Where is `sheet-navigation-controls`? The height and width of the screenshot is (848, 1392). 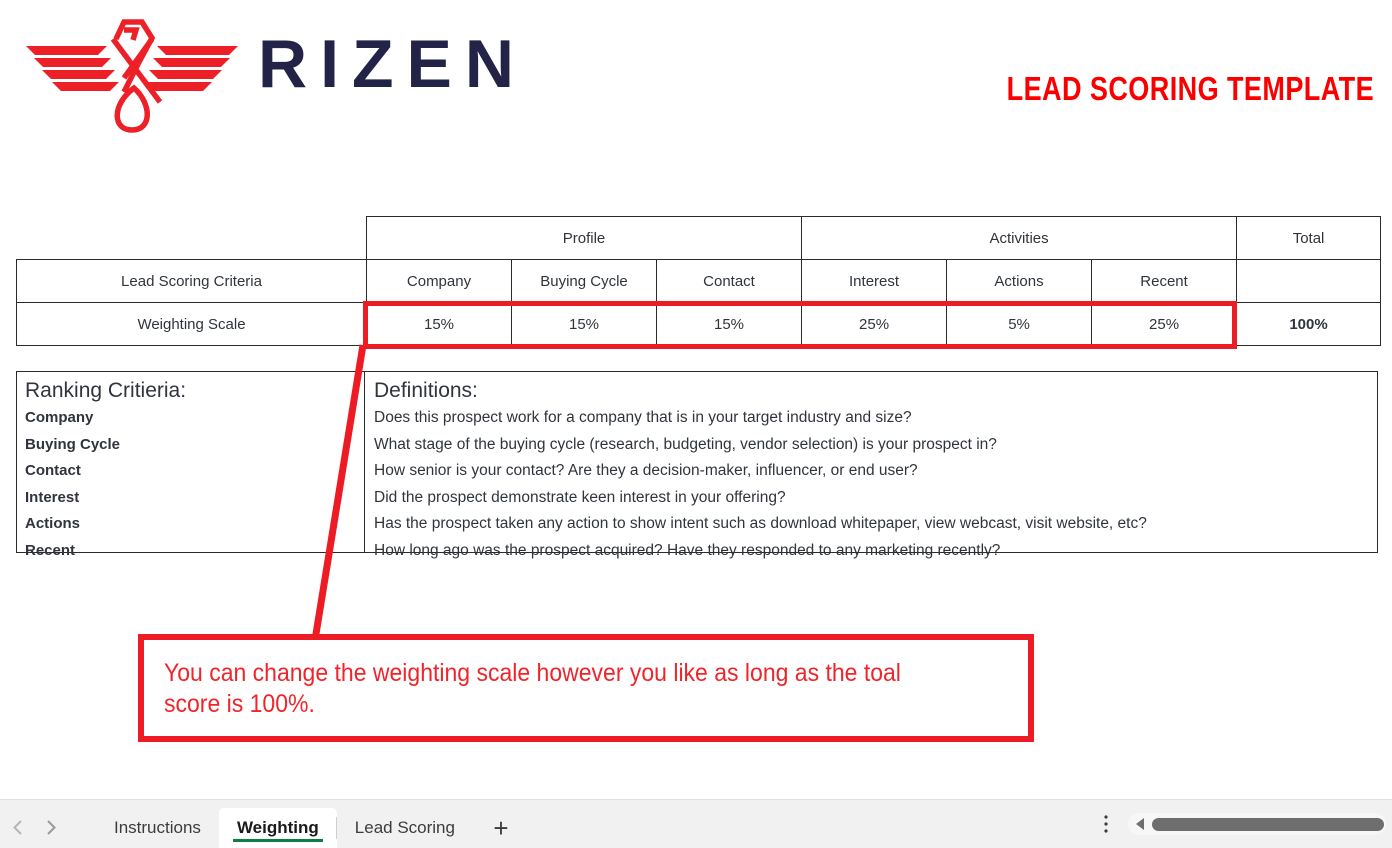 sheet-navigation-controls is located at coordinates (34, 827).